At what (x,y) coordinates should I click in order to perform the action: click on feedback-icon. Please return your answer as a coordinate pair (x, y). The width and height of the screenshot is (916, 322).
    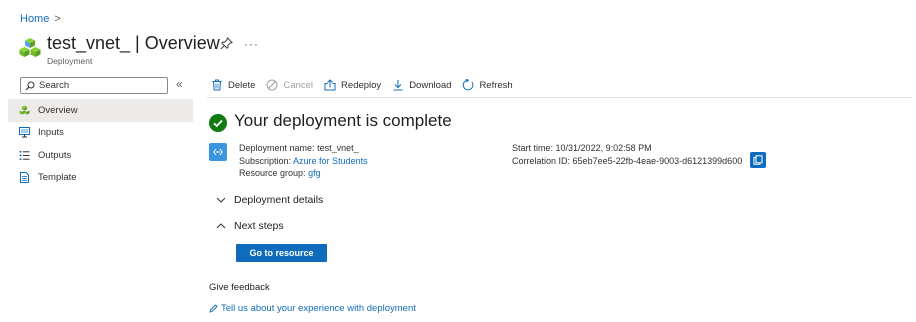
    Looking at the image, I should click on (213, 308).